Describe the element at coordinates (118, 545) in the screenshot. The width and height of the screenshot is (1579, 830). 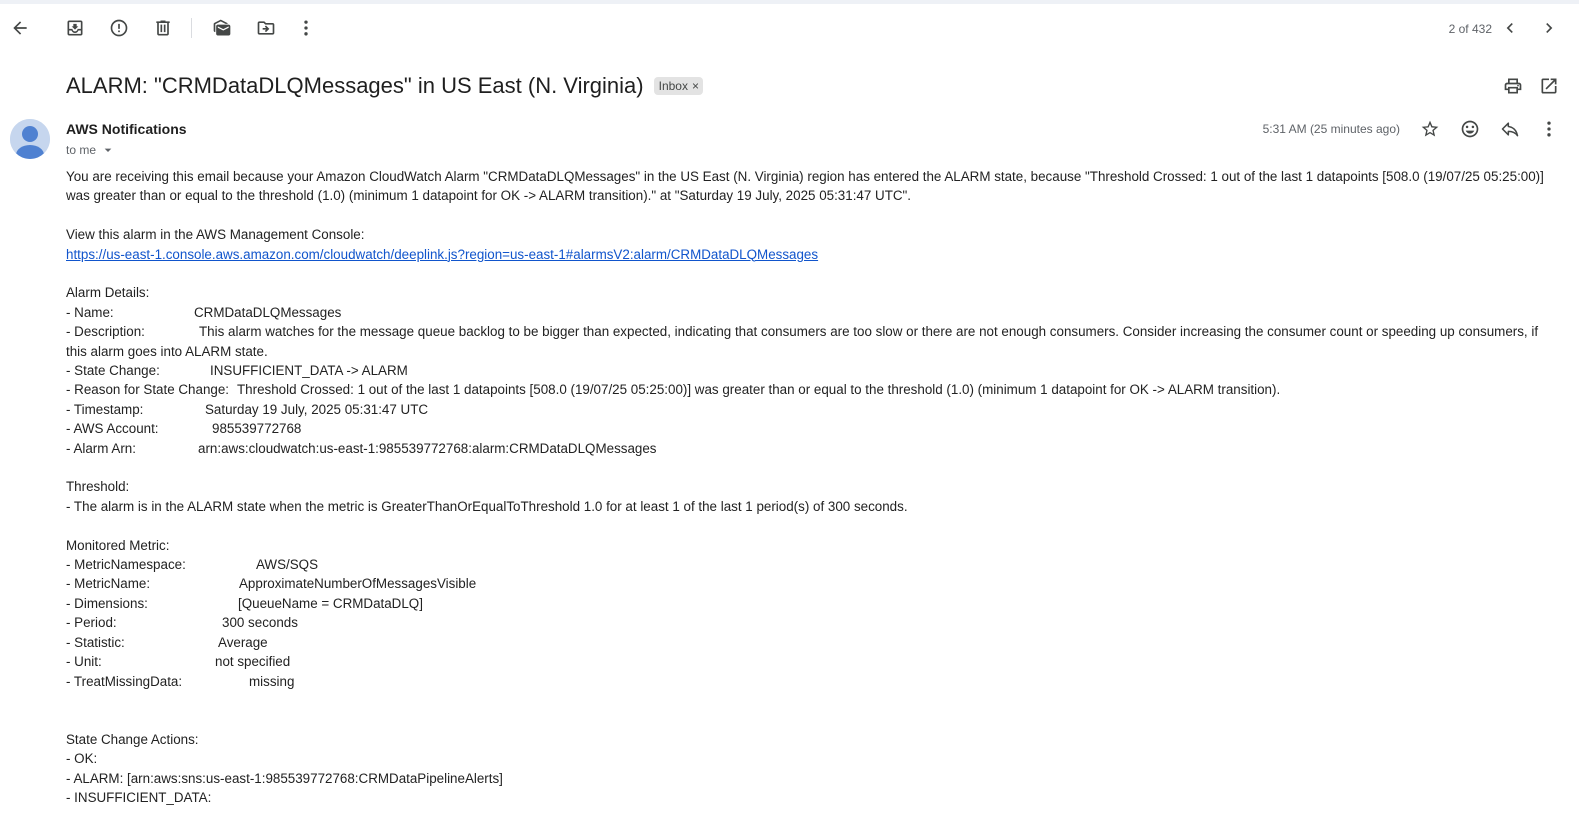
I see `metric-heading: Monitored Metric:` at that location.